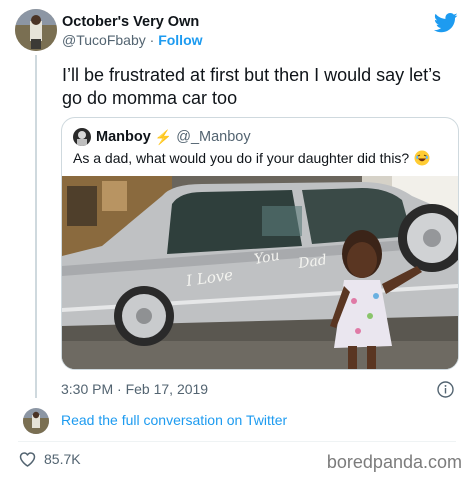 Image resolution: width=474 pixels, height=477 pixels. What do you see at coordinates (36, 421) in the screenshot?
I see `author-avatar-small` at bounding box center [36, 421].